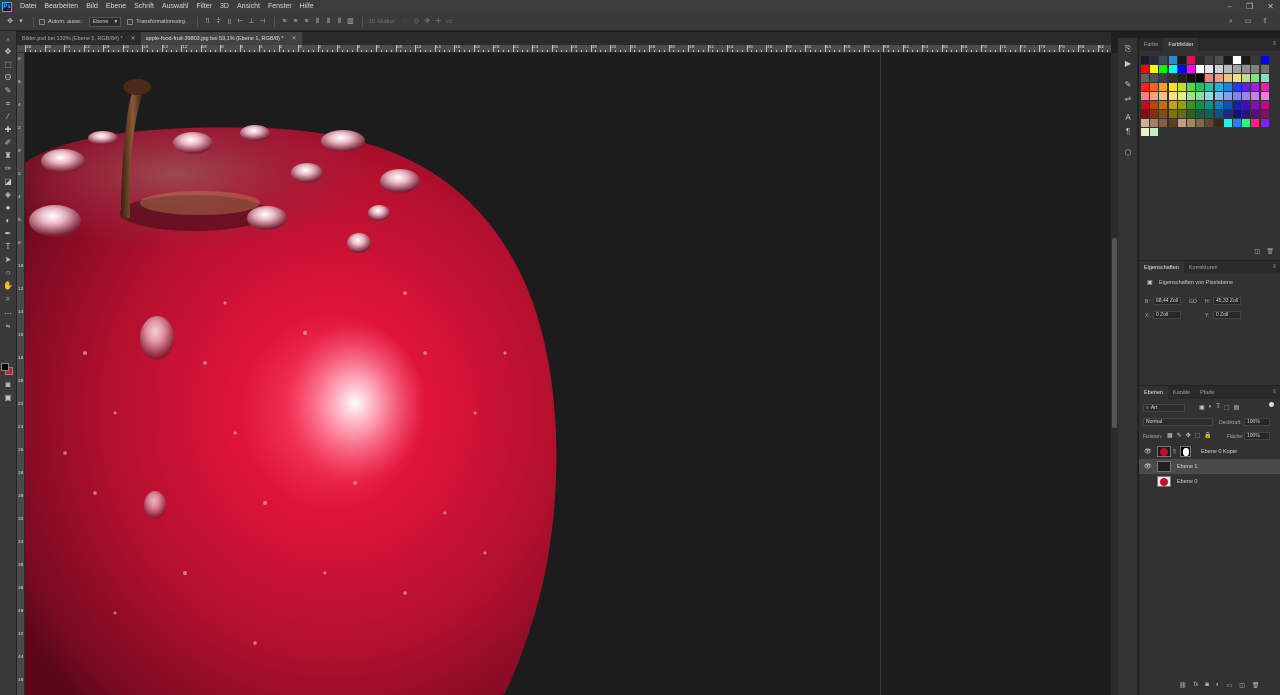  I want to click on 3d-roll-icon: ◎, so click(416, 22).